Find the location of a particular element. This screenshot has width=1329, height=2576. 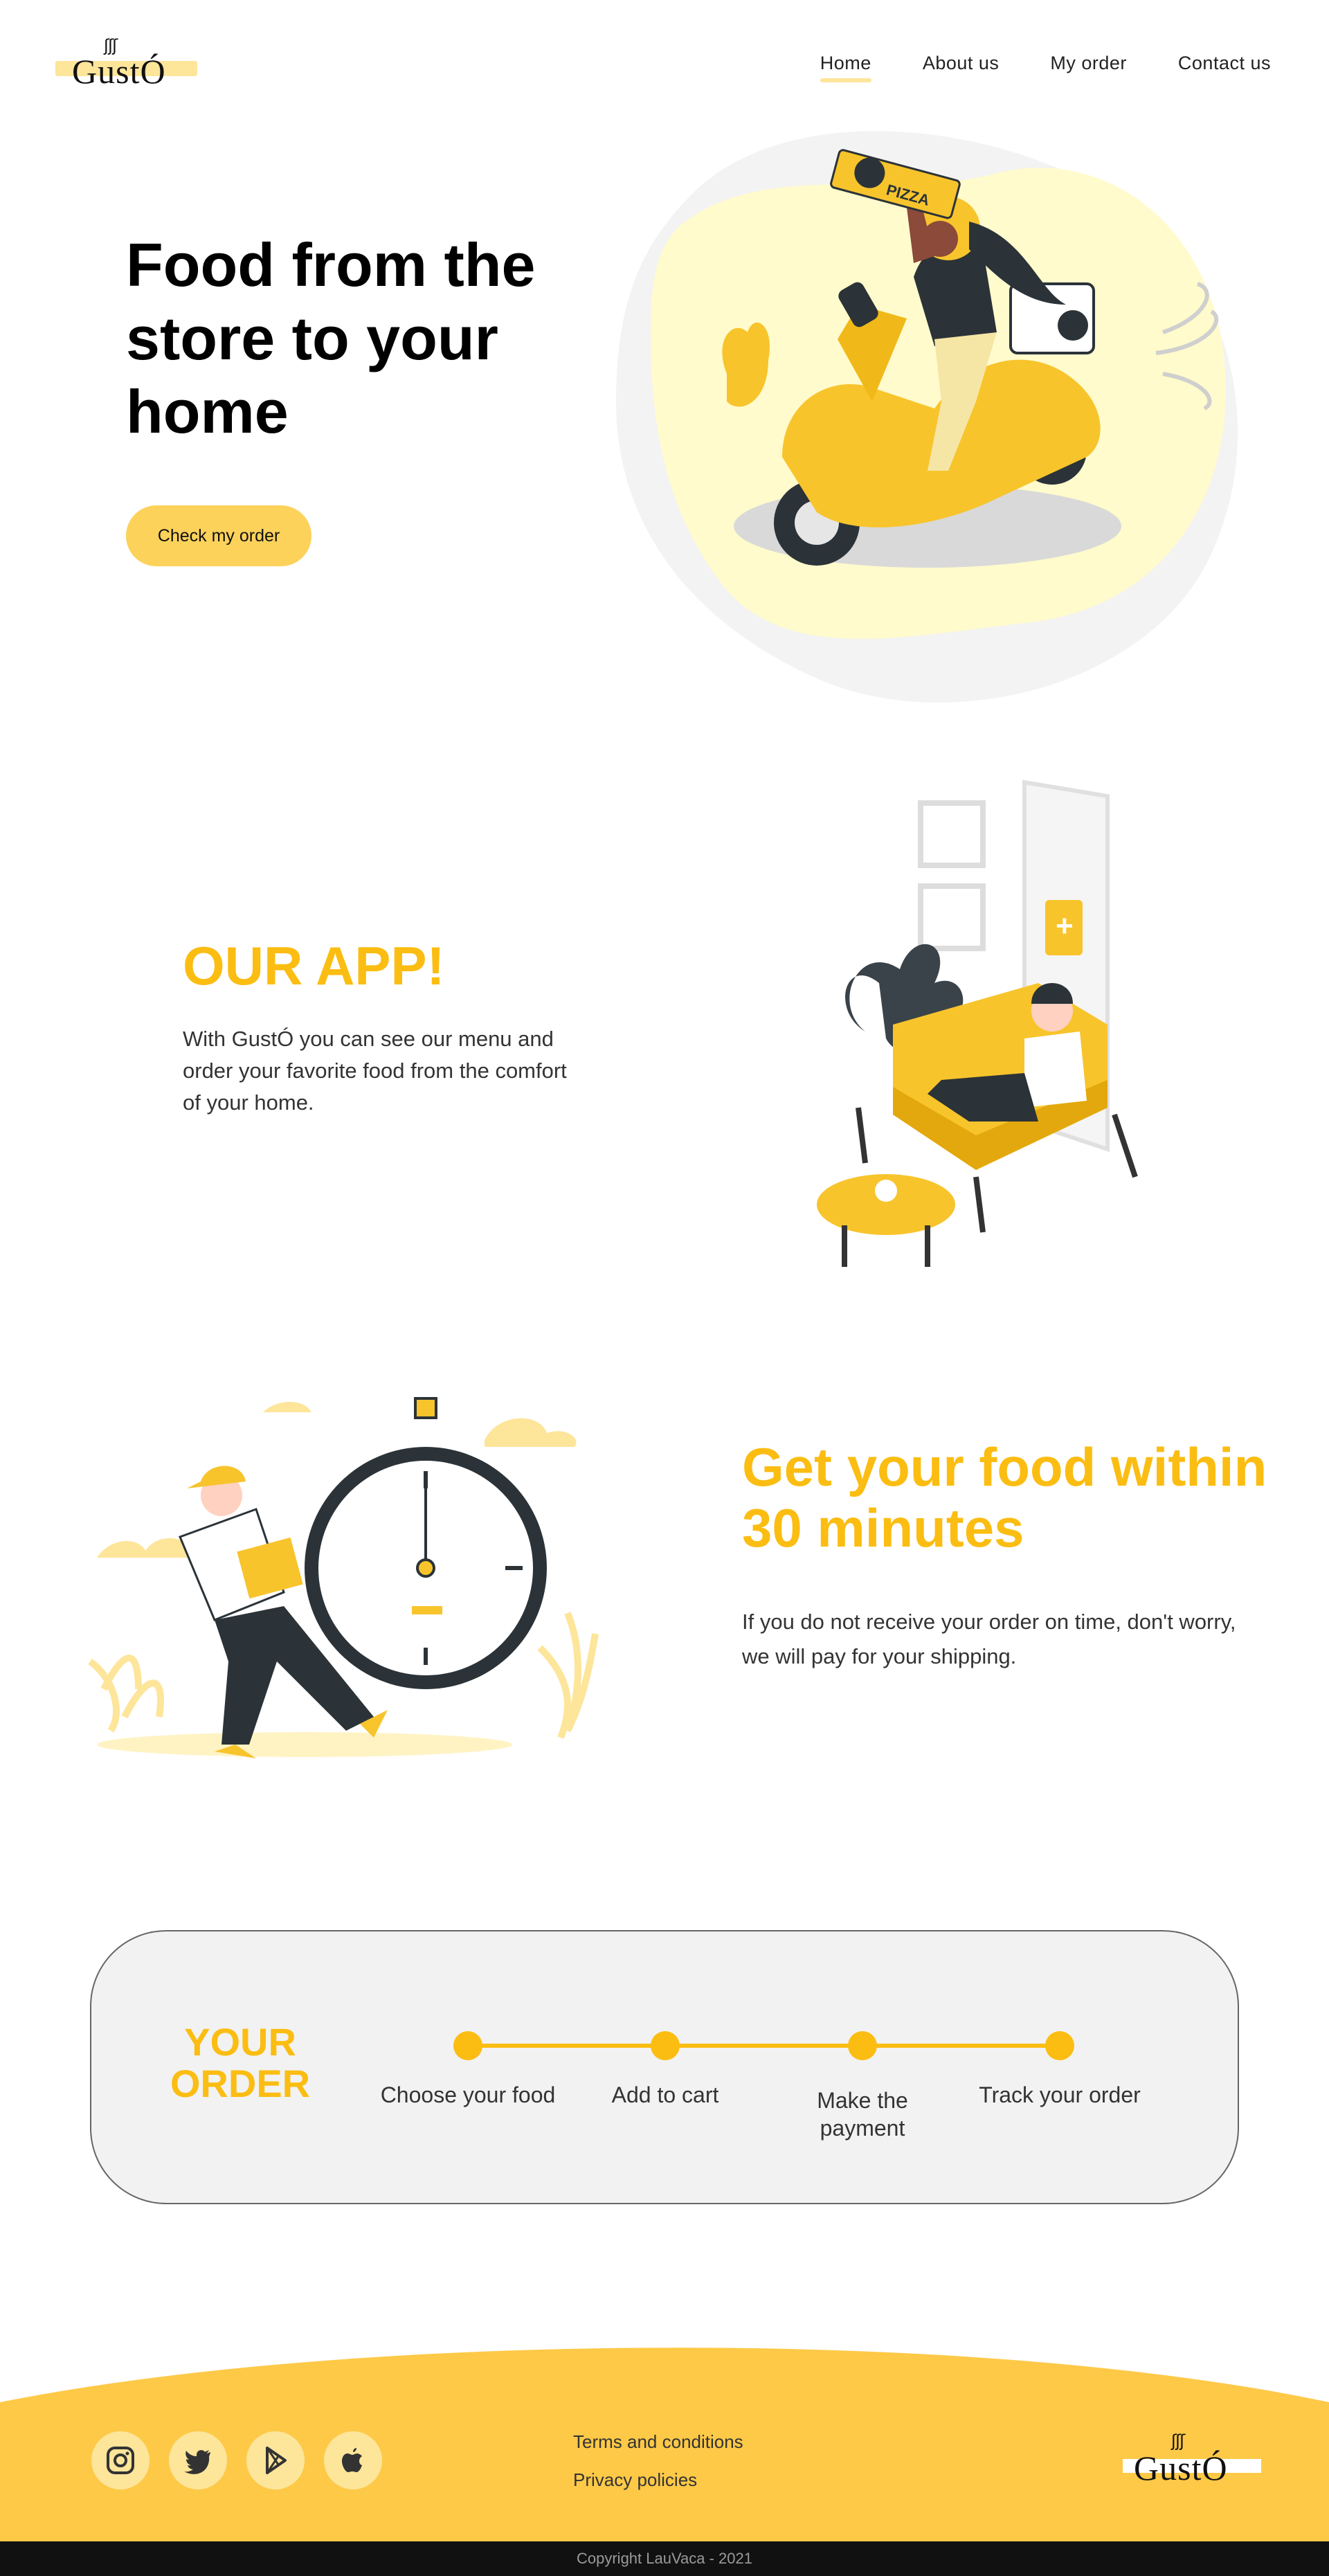

instagram-button is located at coordinates (120, 2460).